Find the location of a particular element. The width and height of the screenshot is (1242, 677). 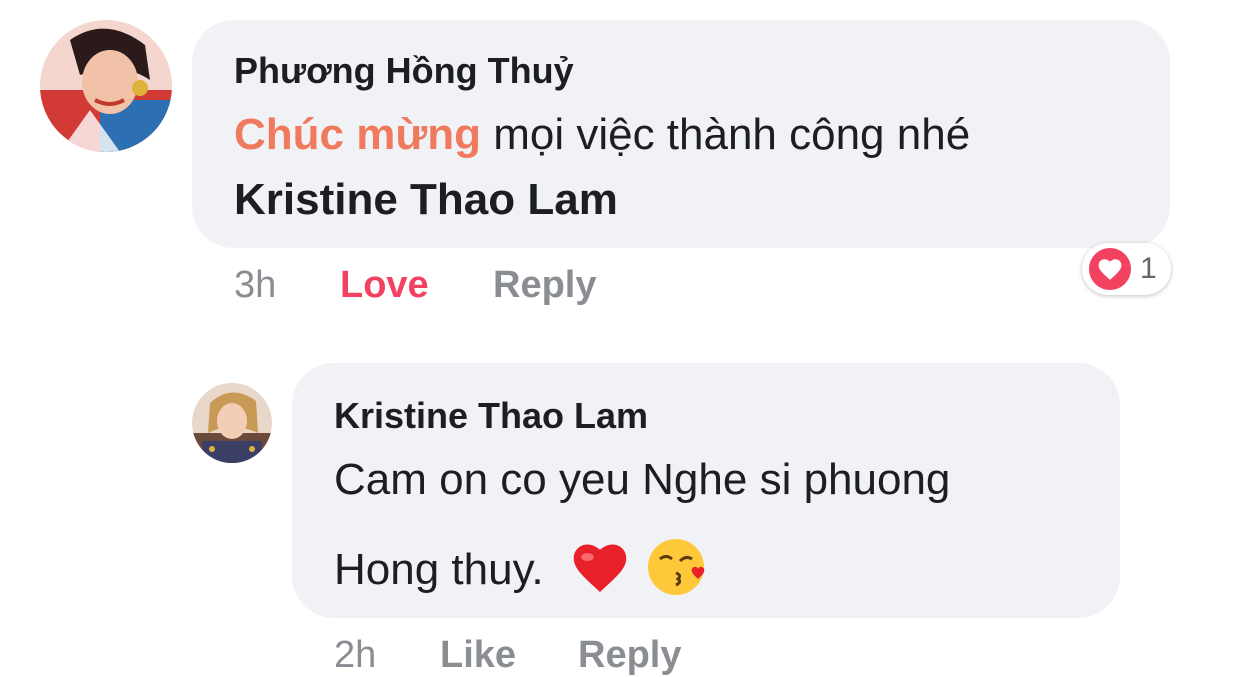

like-button: Like is located at coordinates (478, 655).